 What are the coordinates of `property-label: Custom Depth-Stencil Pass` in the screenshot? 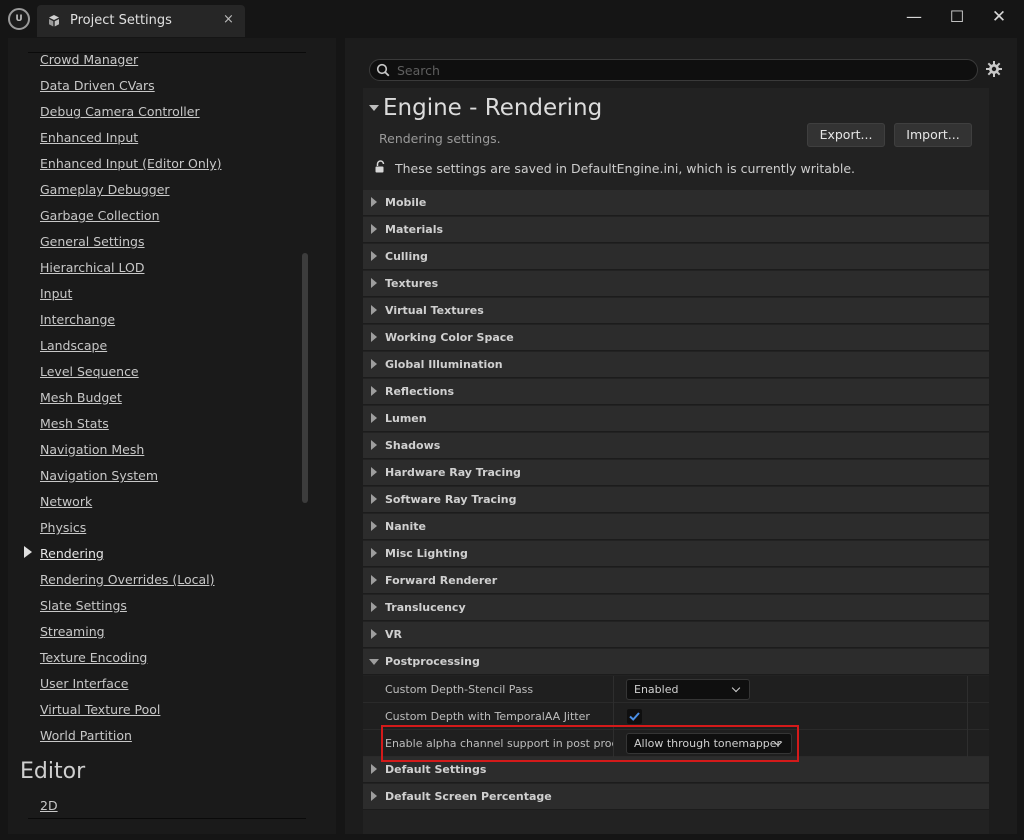 It's located at (459, 689).